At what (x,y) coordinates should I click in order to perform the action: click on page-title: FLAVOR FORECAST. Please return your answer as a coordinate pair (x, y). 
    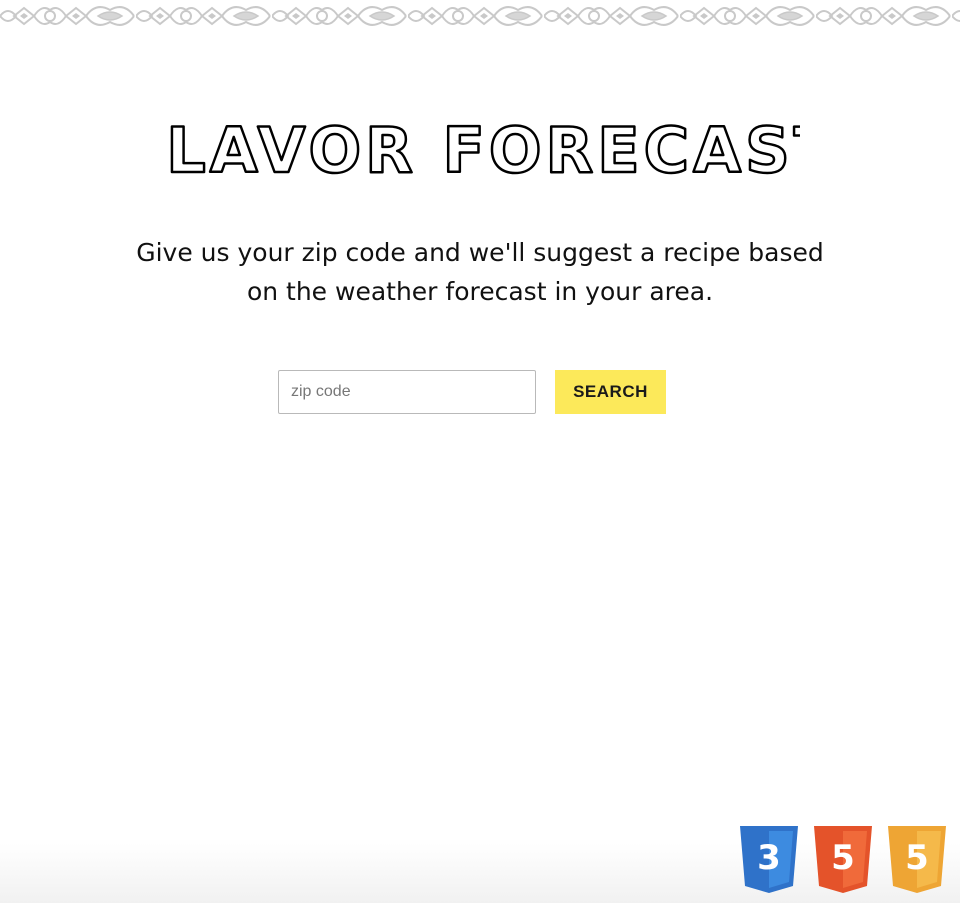
    Looking at the image, I should click on (480, 152).